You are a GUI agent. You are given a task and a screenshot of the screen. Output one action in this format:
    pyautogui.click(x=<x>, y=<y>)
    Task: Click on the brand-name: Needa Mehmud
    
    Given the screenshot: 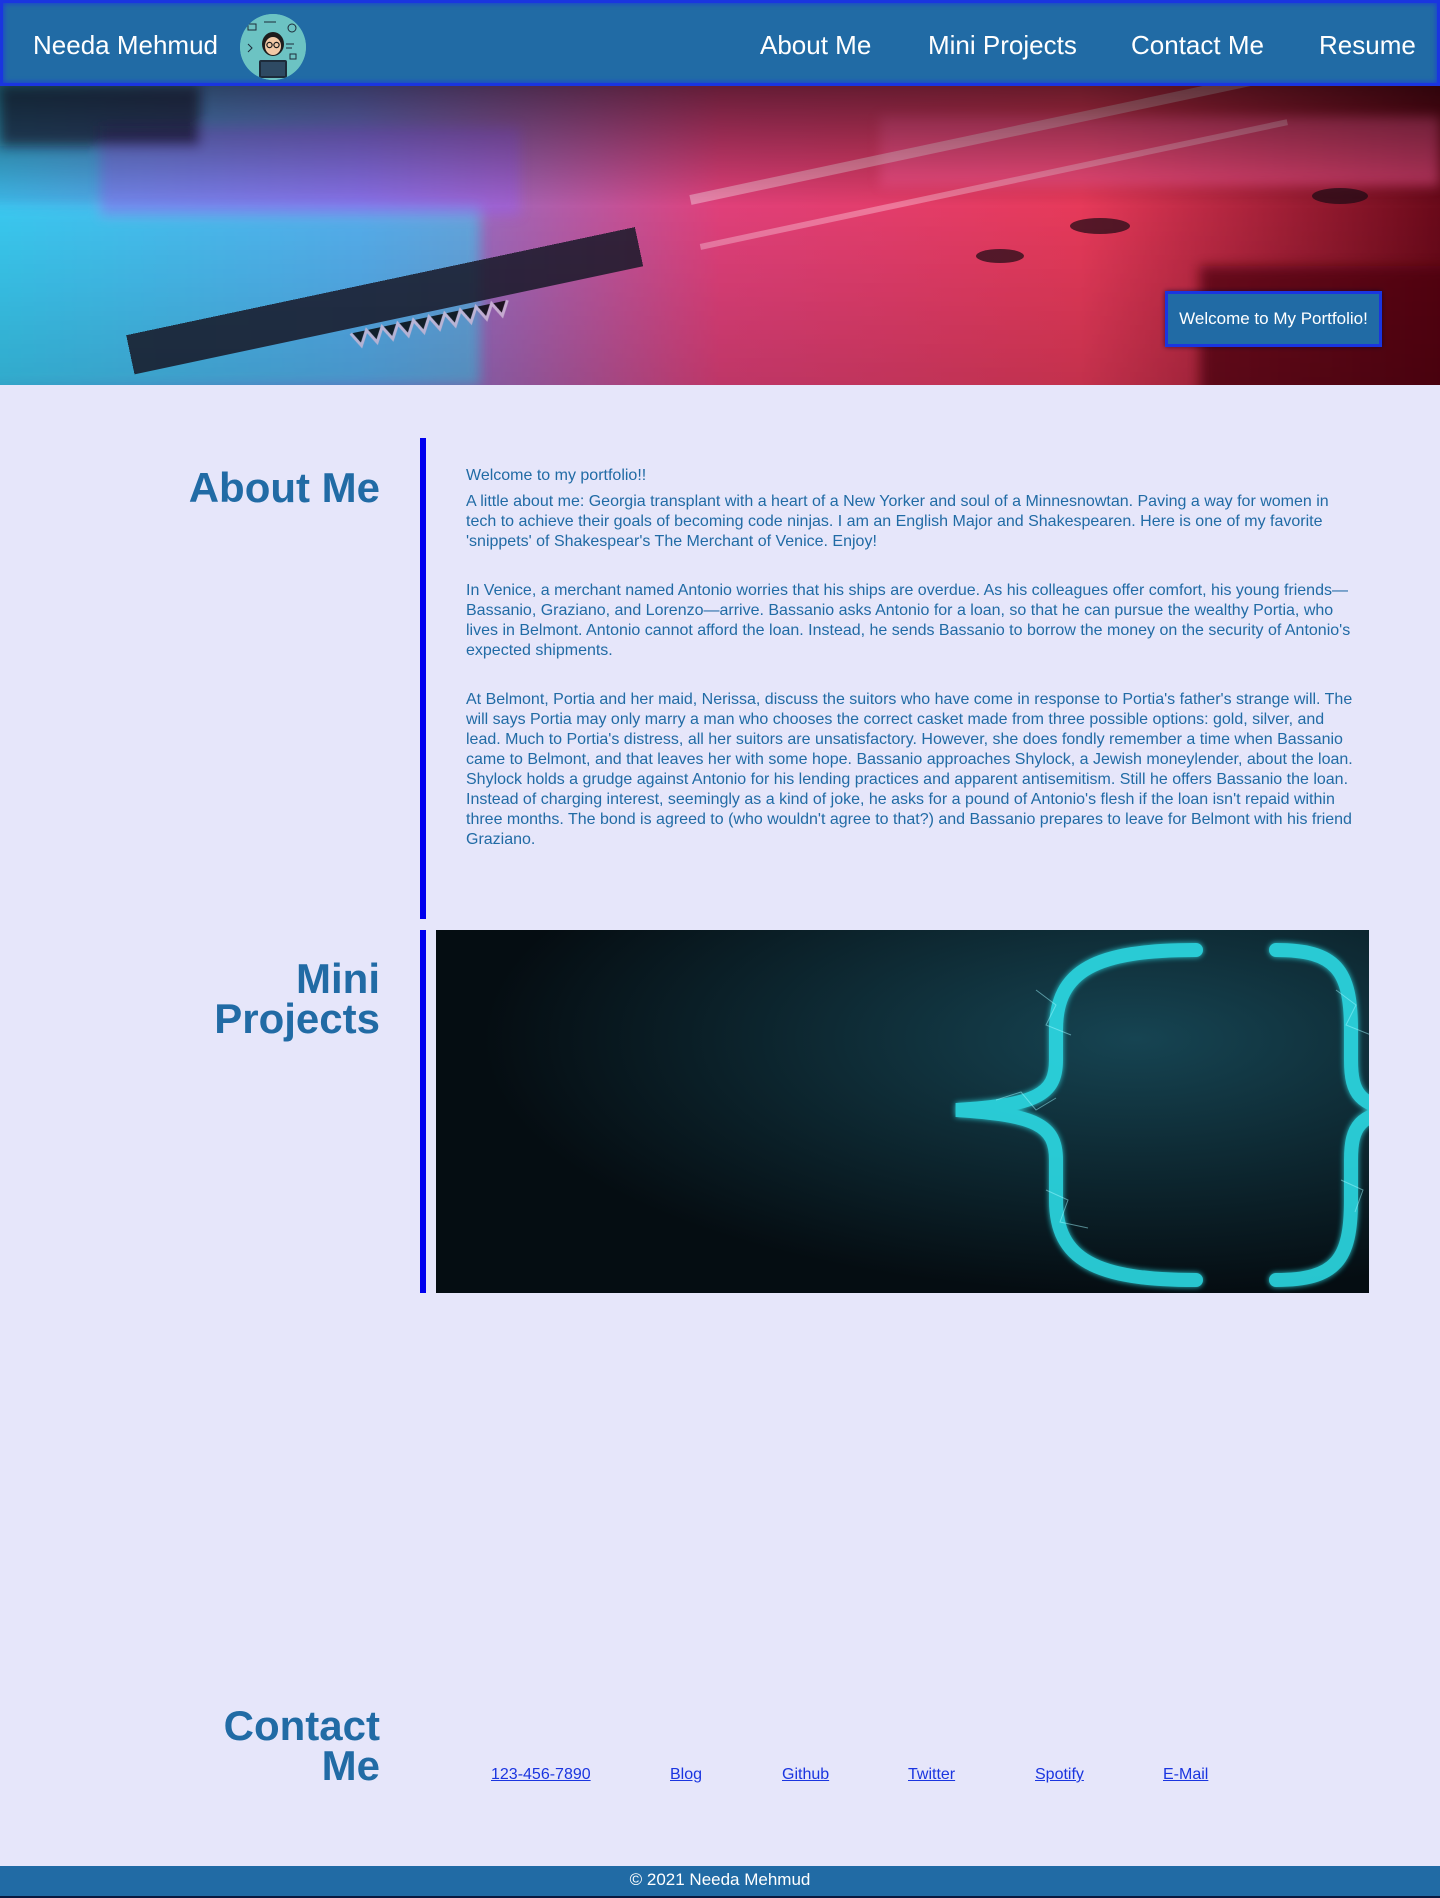 What is the action you would take?
    pyautogui.click(x=125, y=45)
    